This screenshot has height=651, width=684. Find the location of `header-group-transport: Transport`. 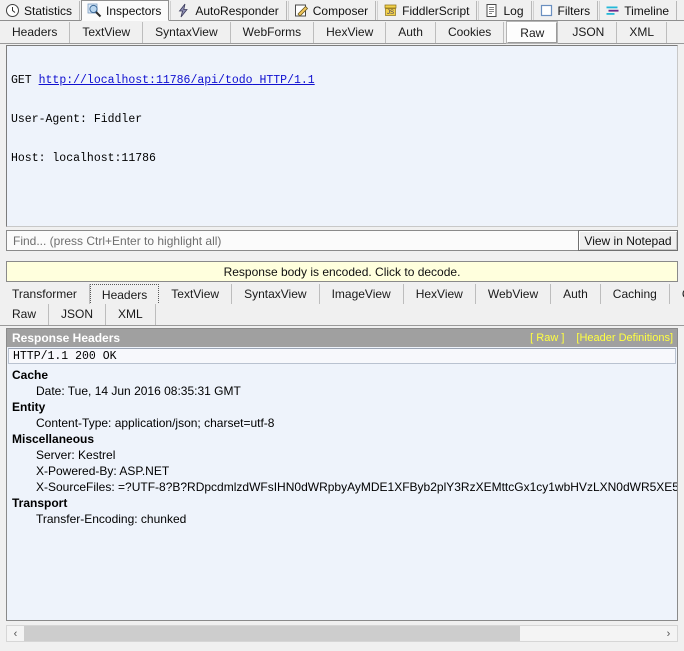

header-group-transport: Transport is located at coordinates (40, 503).